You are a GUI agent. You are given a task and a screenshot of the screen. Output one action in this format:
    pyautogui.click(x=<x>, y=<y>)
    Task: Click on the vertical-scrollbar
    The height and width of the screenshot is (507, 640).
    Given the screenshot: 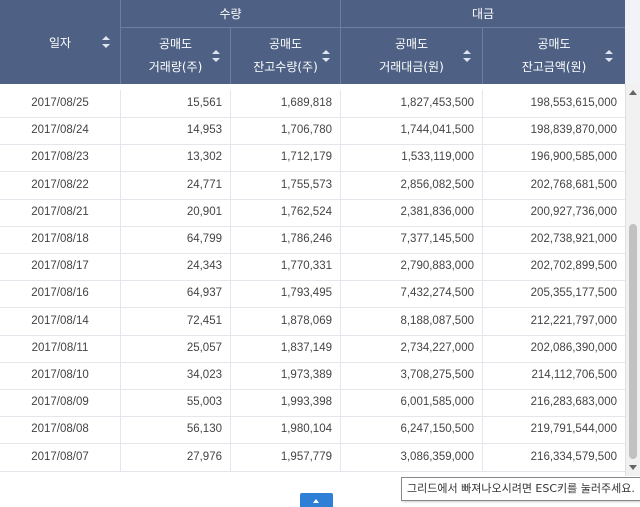 What is the action you would take?
    pyautogui.click(x=632, y=280)
    